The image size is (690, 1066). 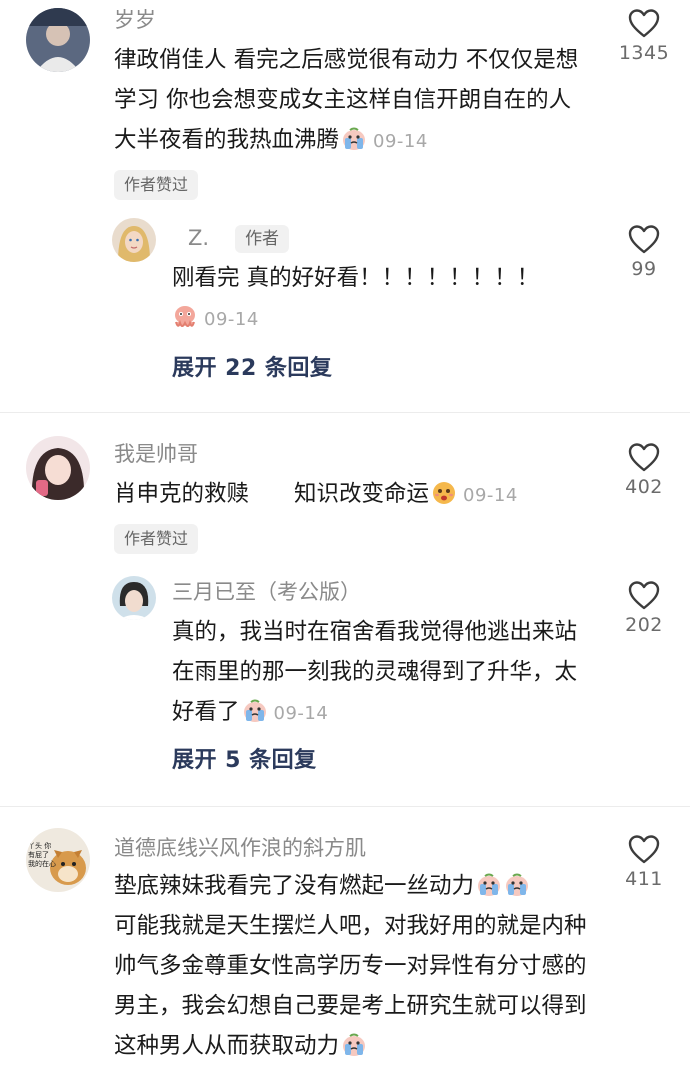 I want to click on reply-username: Z. 作者, so click(x=239, y=238).